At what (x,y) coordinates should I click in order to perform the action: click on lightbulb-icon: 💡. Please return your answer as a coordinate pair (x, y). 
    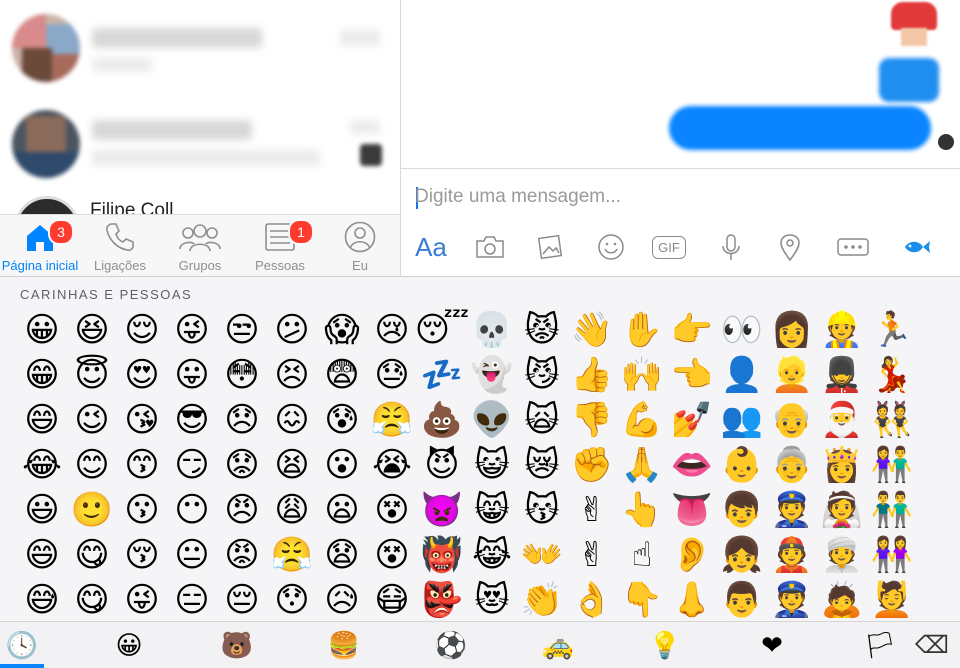
    Looking at the image, I should click on (665, 645).